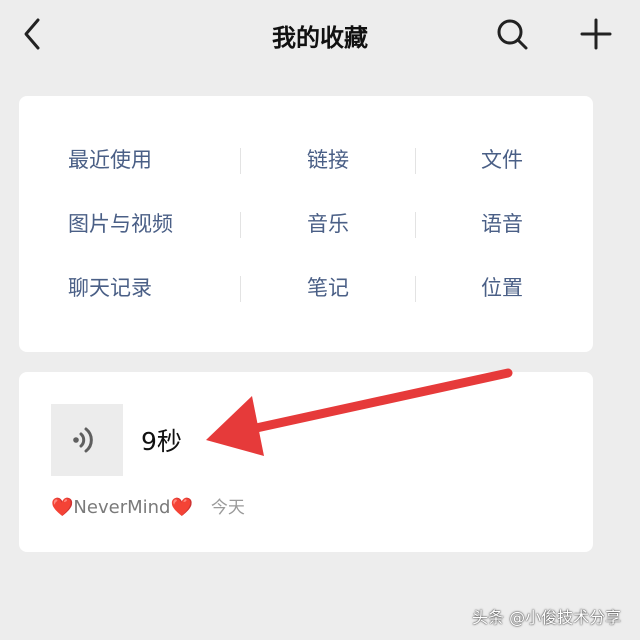  I want to click on source-name: NeverMind, so click(122, 507).